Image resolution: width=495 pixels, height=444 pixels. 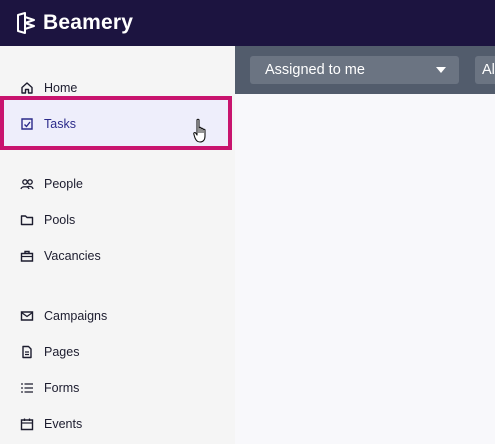 I want to click on sidebar-item-label: Events, so click(x=63, y=424).